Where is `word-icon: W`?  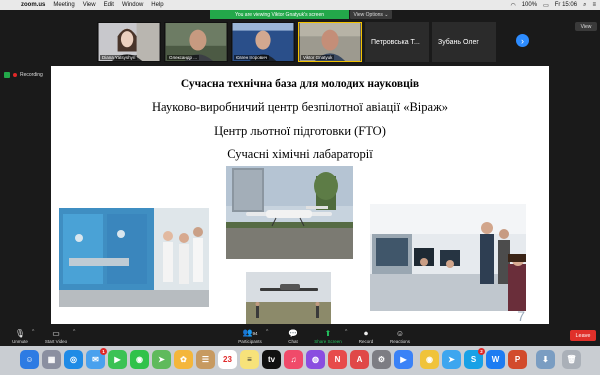 word-icon: W is located at coordinates (495, 359).